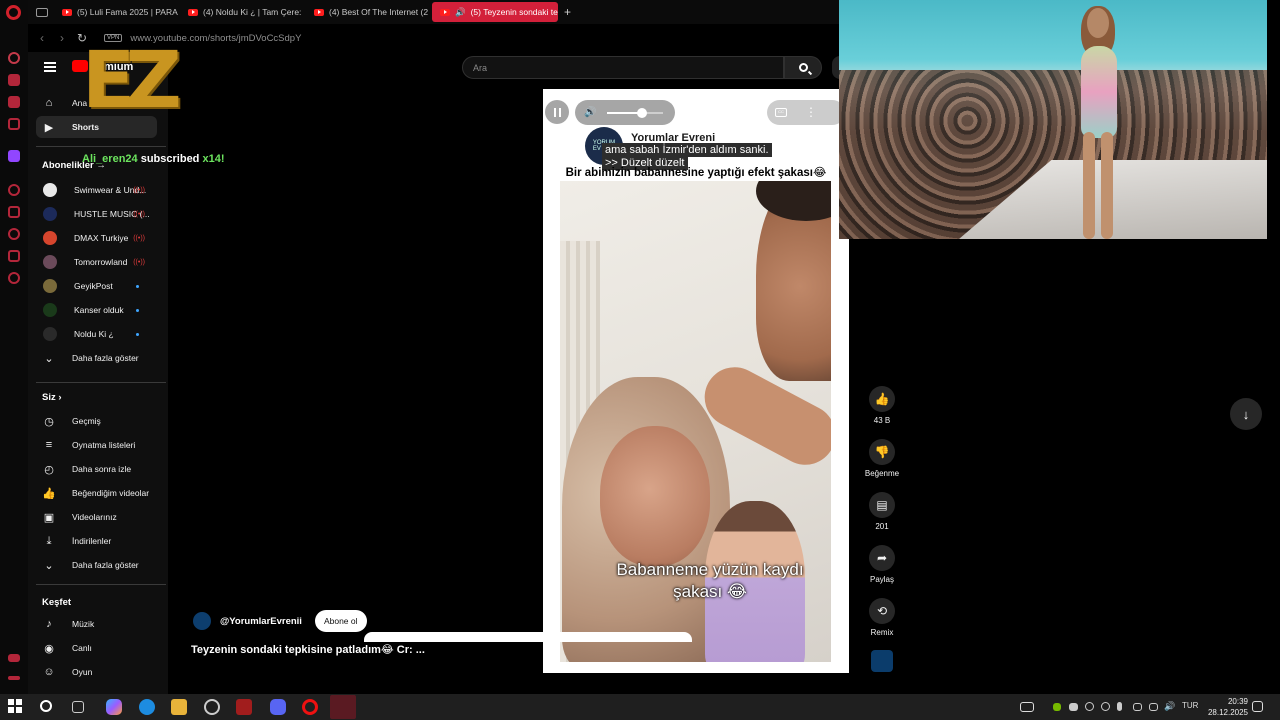  Describe the element at coordinates (635, 113) in the screenshot. I see `volume-slider` at that location.